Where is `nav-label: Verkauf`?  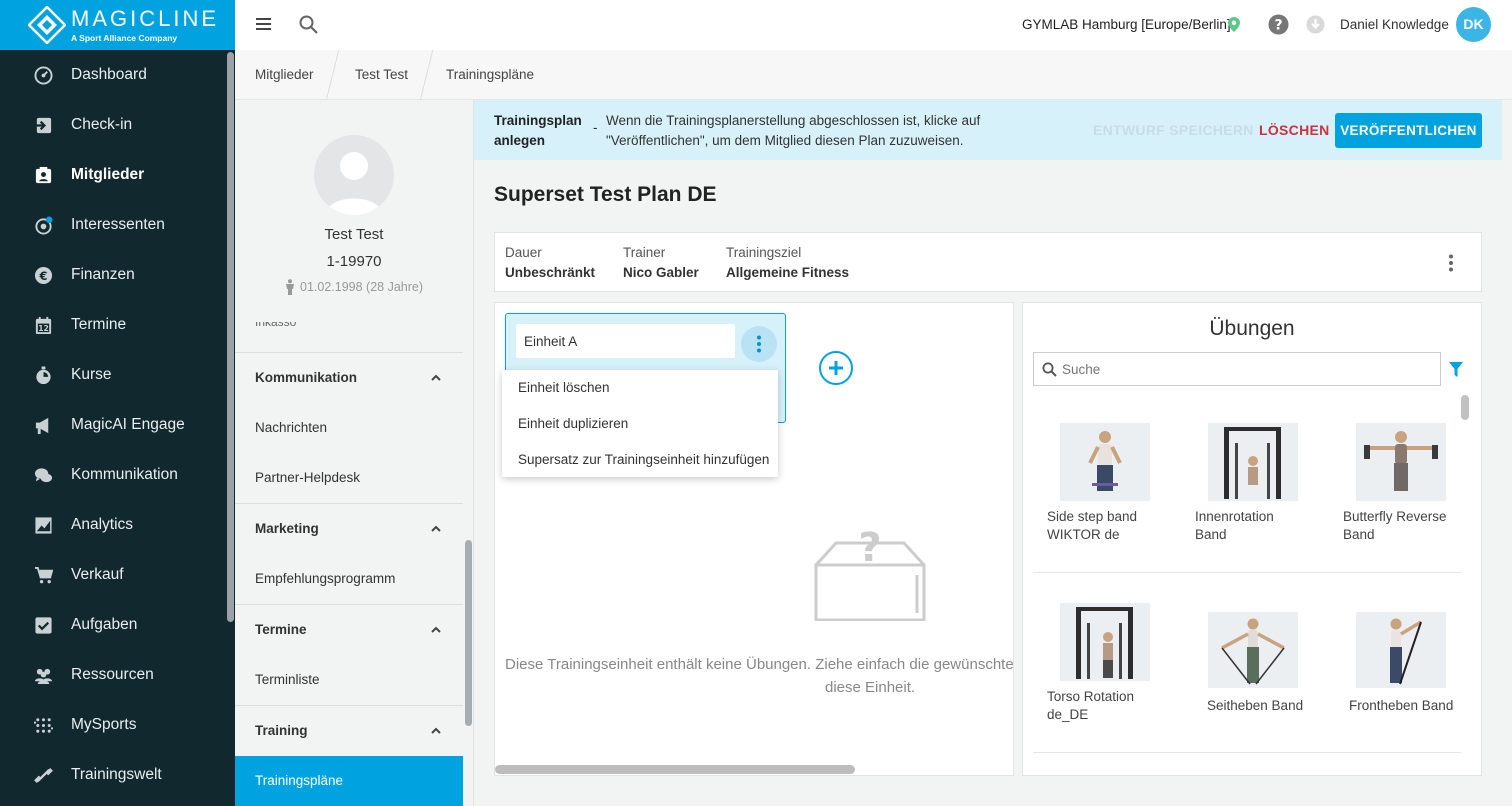
nav-label: Verkauf is located at coordinates (97, 574).